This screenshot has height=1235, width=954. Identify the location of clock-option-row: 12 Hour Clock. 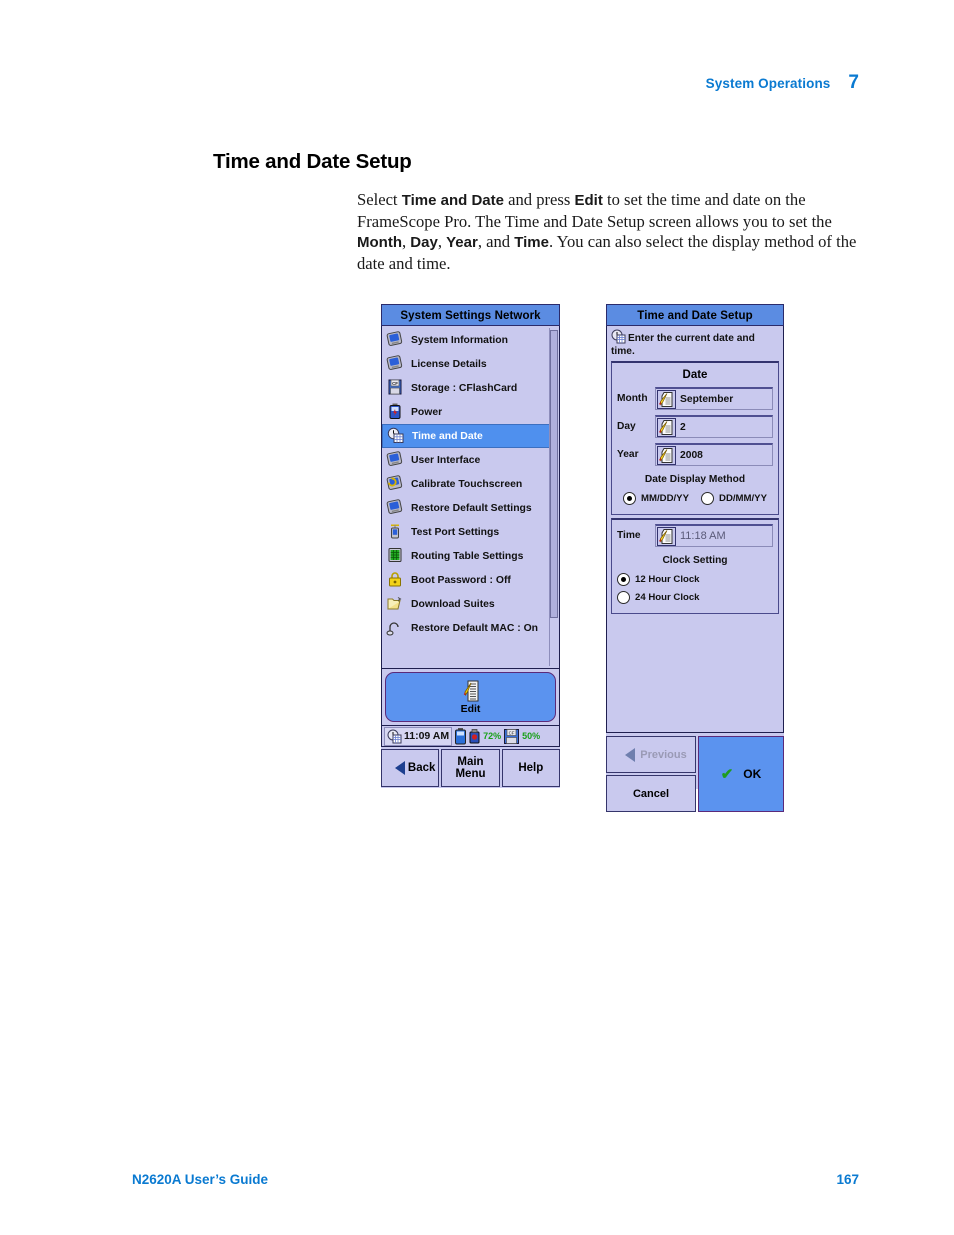
(695, 579).